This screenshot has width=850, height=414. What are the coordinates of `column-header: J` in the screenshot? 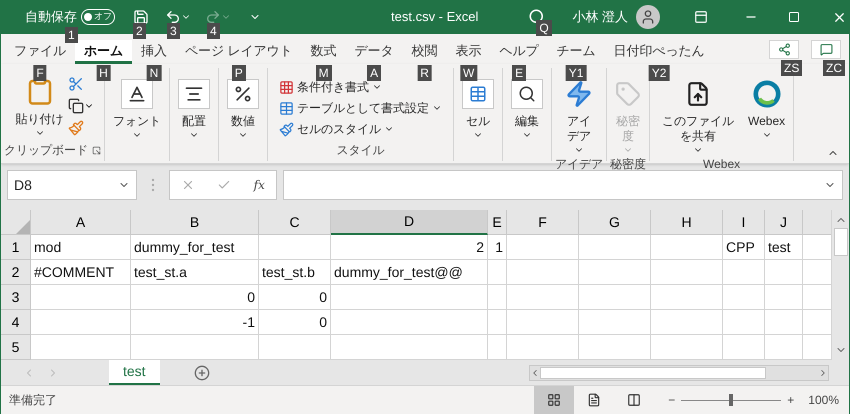 It's located at (784, 222).